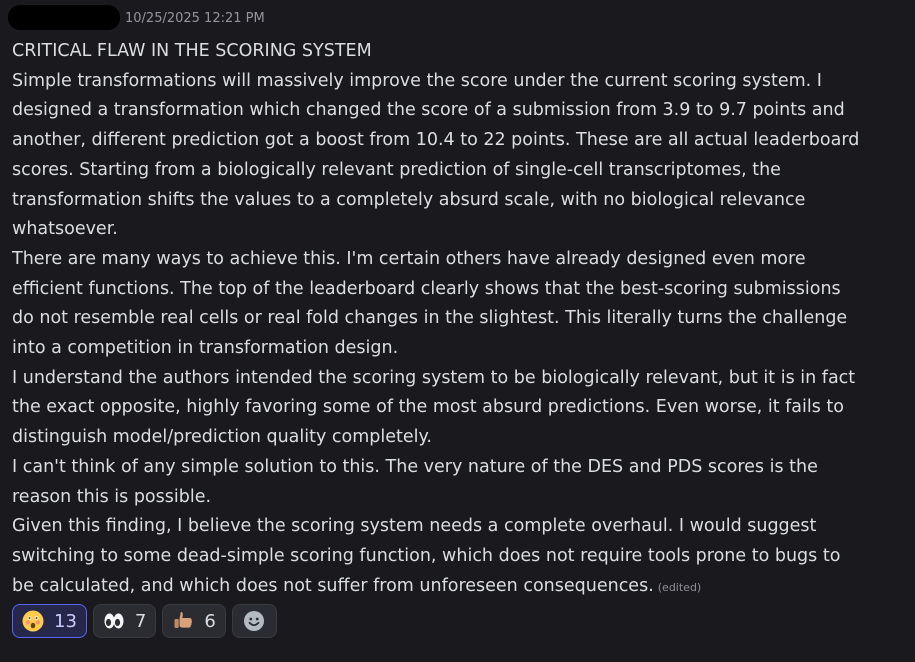 Image resolution: width=915 pixels, height=662 pixels. What do you see at coordinates (49, 621) in the screenshot?
I see `reaction-astonished: 13` at bounding box center [49, 621].